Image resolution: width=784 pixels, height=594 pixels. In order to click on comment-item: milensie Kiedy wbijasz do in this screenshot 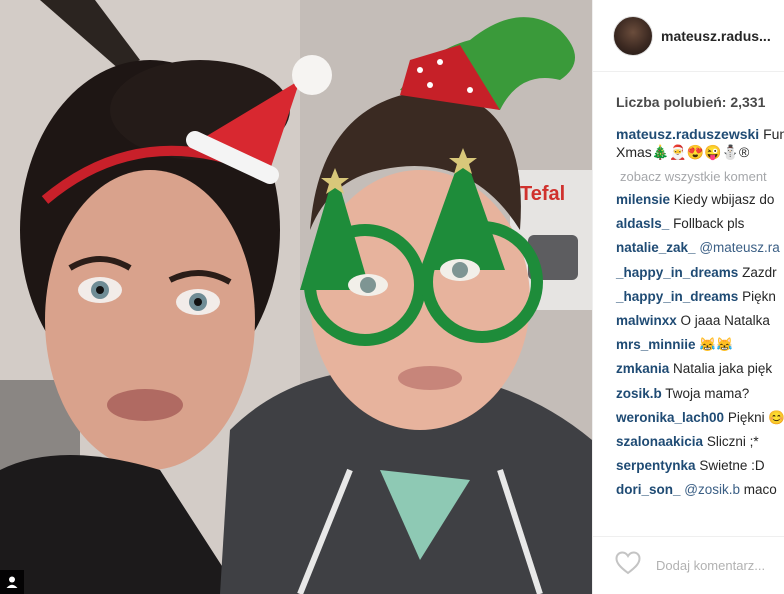, I will do `click(688, 200)`.